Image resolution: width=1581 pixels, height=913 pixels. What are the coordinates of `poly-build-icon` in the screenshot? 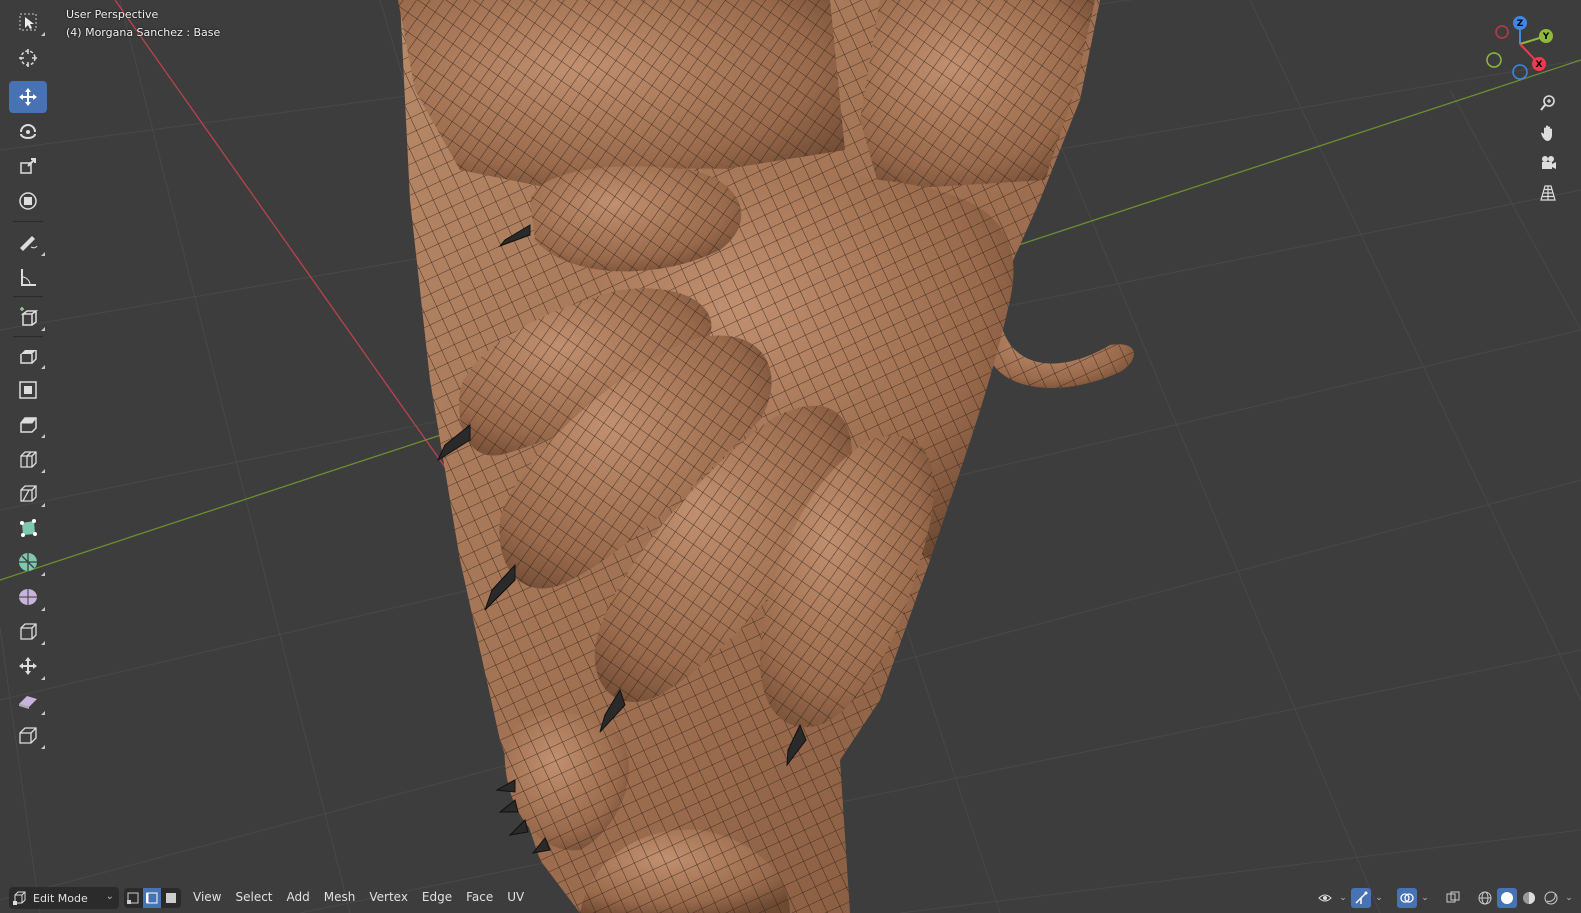 It's located at (28, 528).